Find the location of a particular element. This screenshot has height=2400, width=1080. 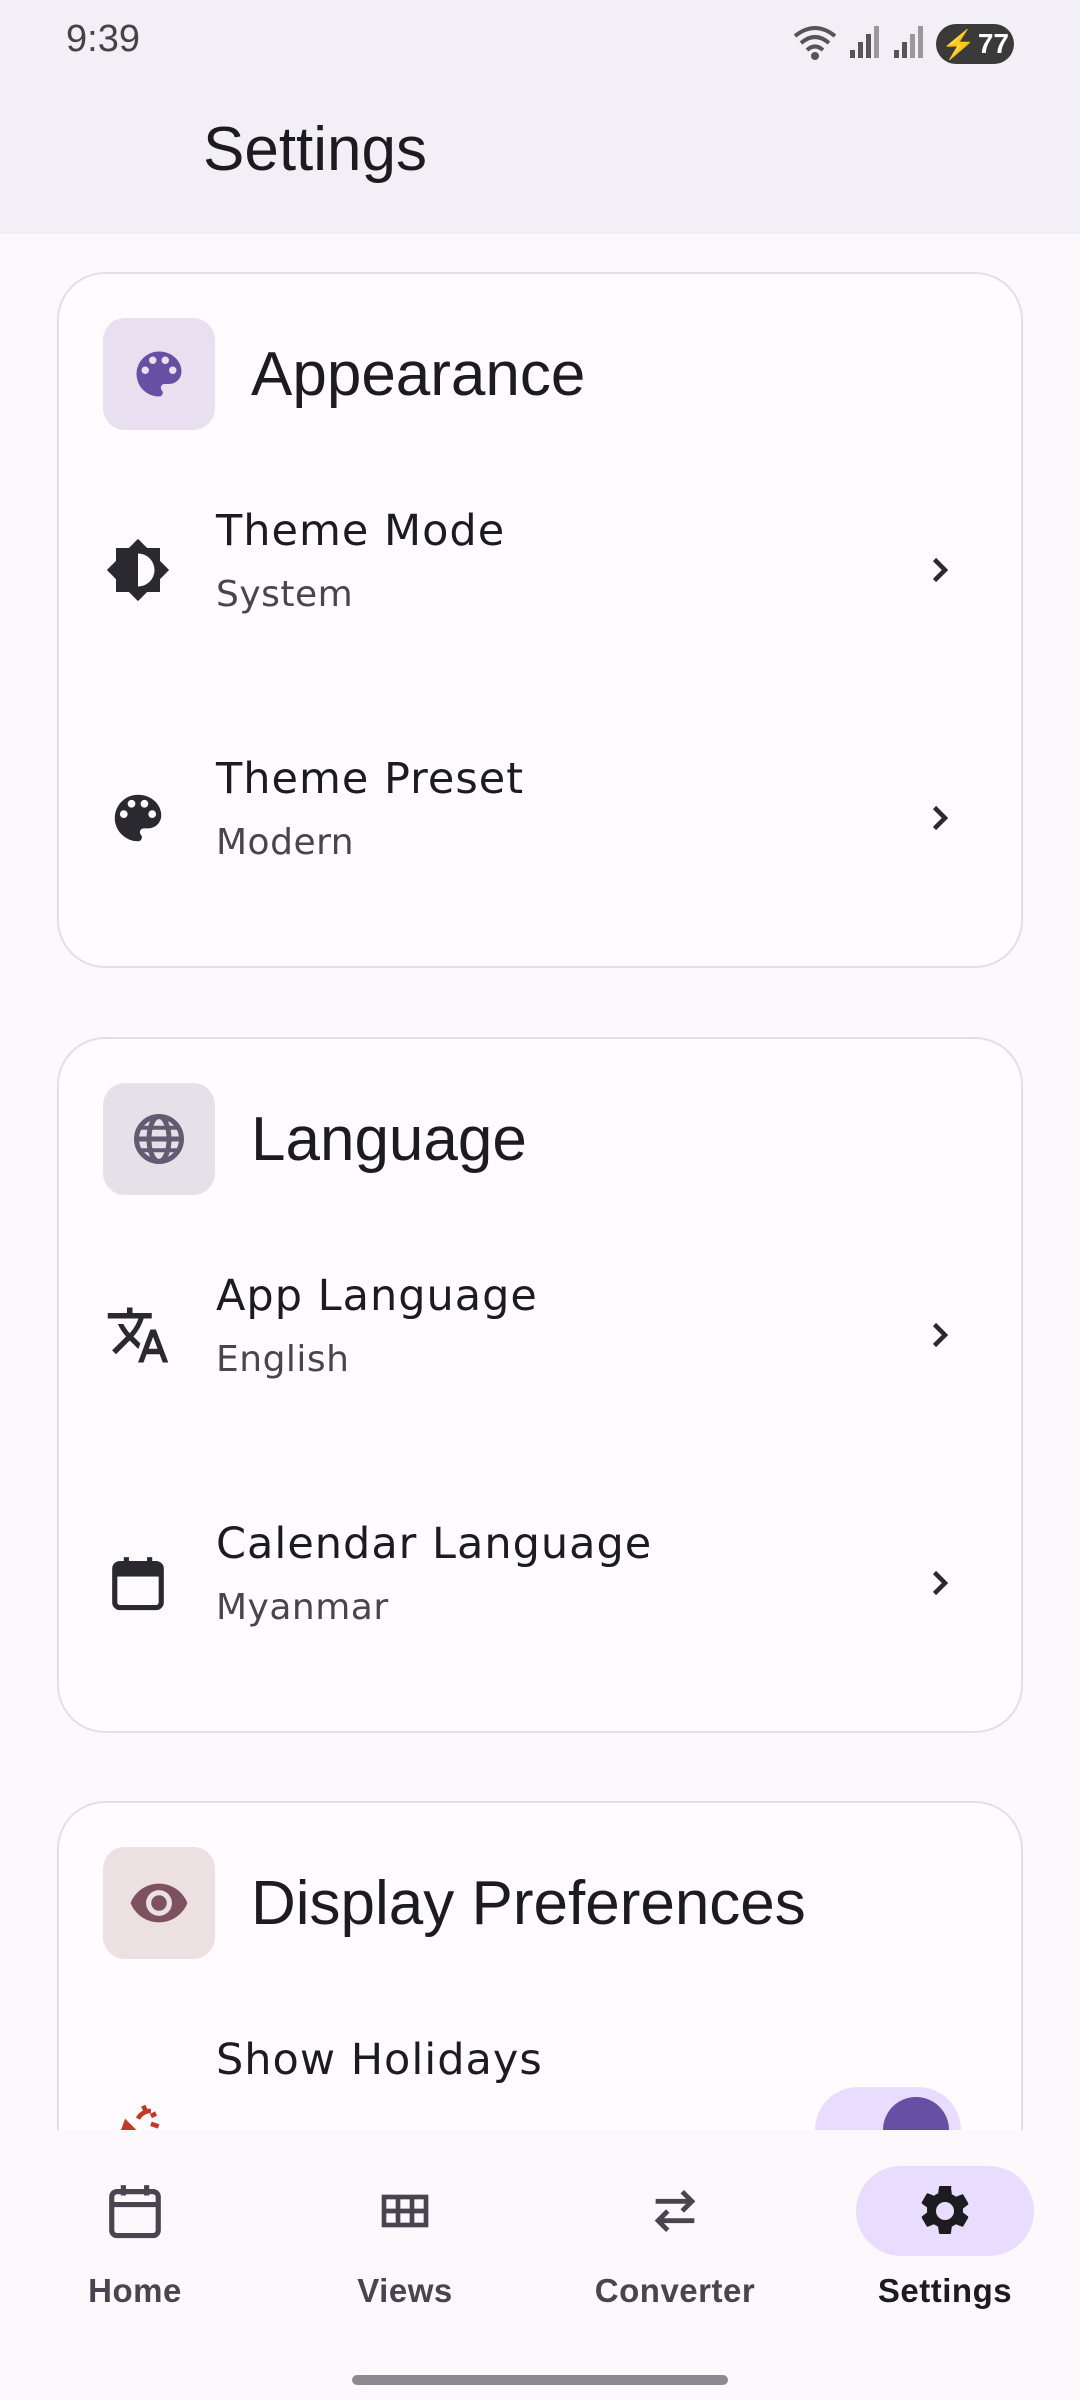

gear-icon is located at coordinates (945, 2211).